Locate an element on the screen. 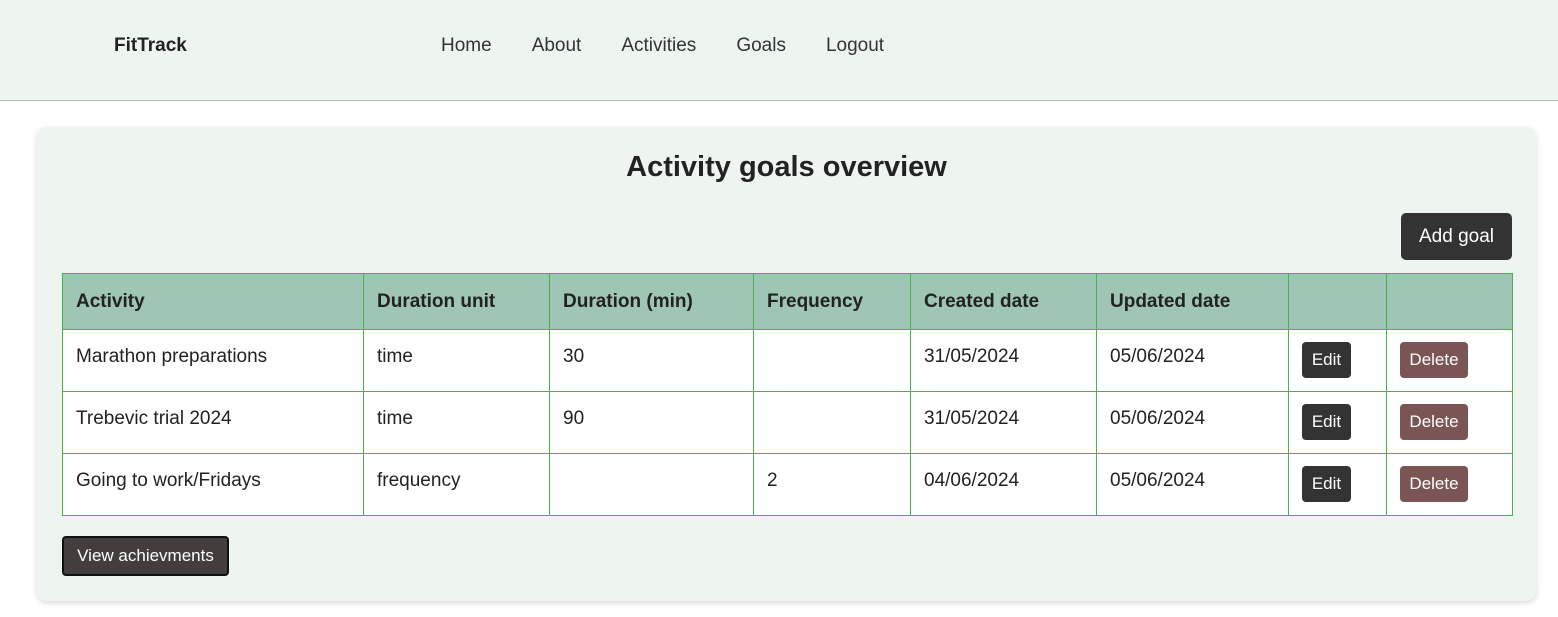  nav-links: Home About Activities Goals Logout is located at coordinates (662, 46).